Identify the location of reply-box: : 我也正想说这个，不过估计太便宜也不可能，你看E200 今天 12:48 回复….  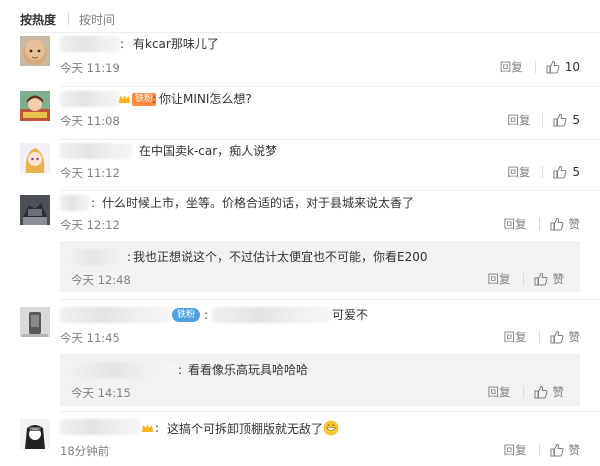
(320, 266).